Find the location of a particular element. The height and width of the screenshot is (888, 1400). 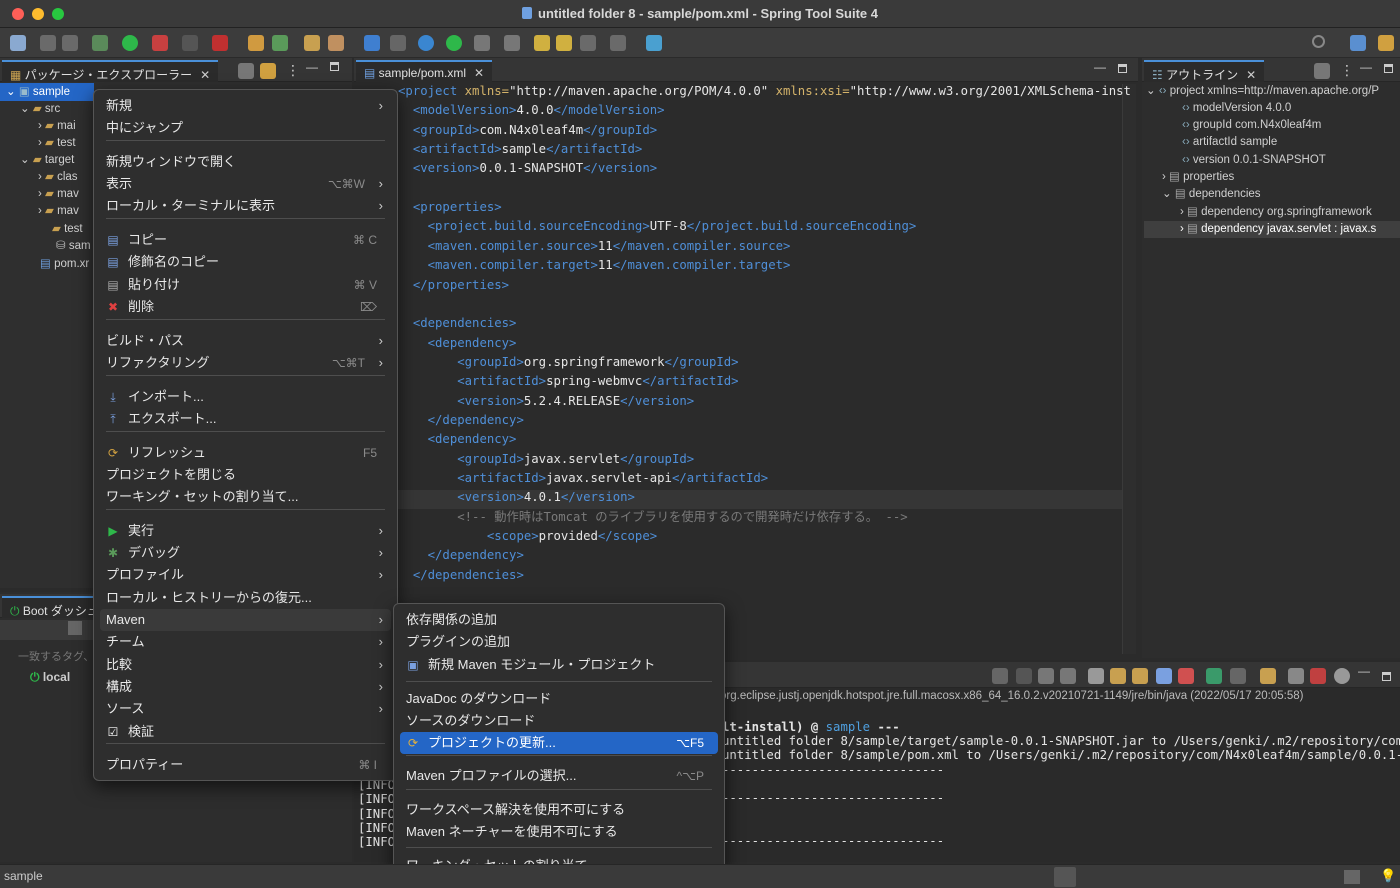

word-wrap-icon is located at coordinates (1140, 676).